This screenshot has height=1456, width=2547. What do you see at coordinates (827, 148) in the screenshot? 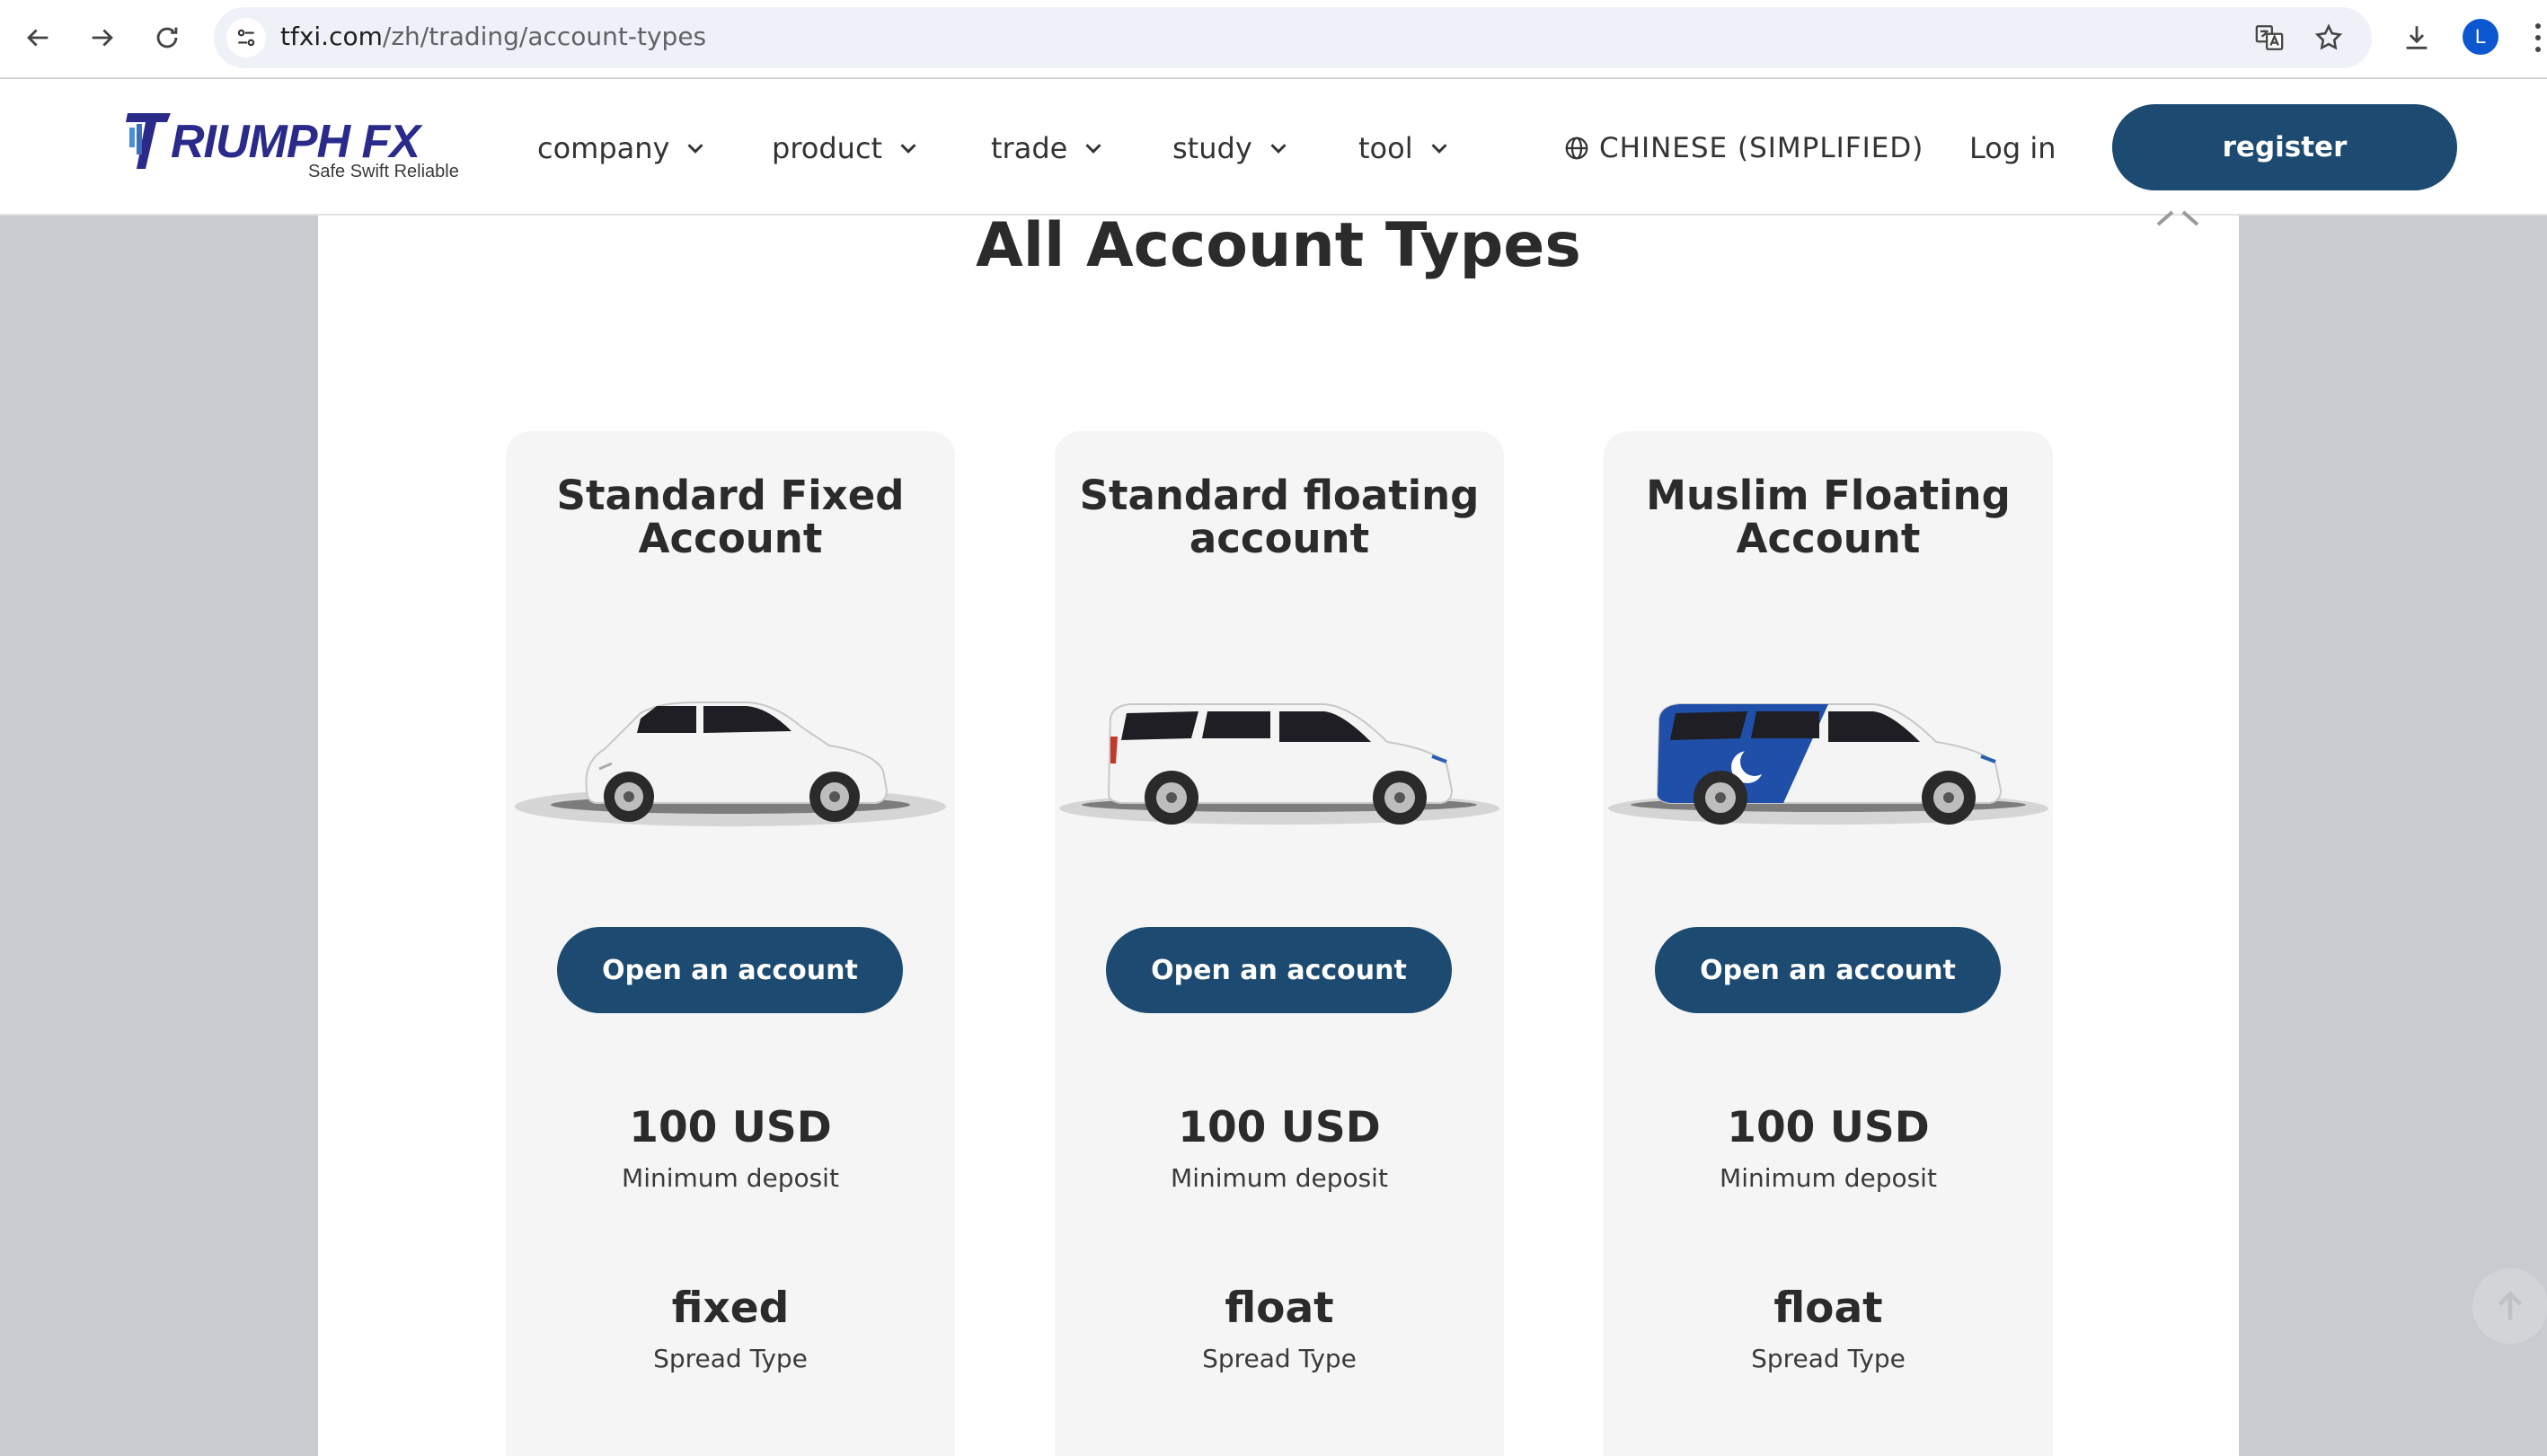
I see `nav-product-label: product` at bounding box center [827, 148].